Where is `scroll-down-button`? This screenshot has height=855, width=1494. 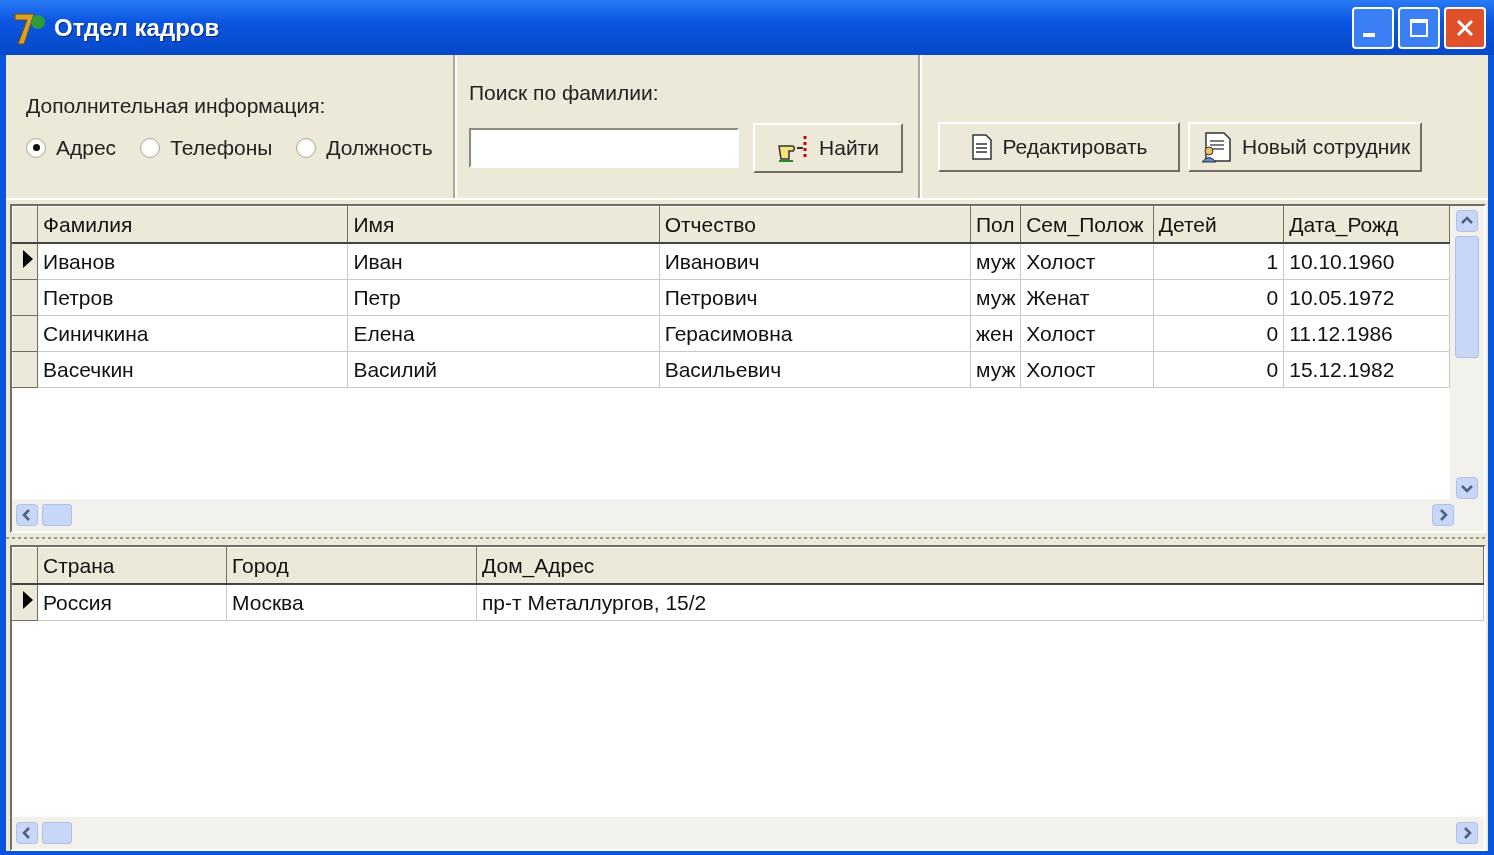 scroll-down-button is located at coordinates (1467, 488).